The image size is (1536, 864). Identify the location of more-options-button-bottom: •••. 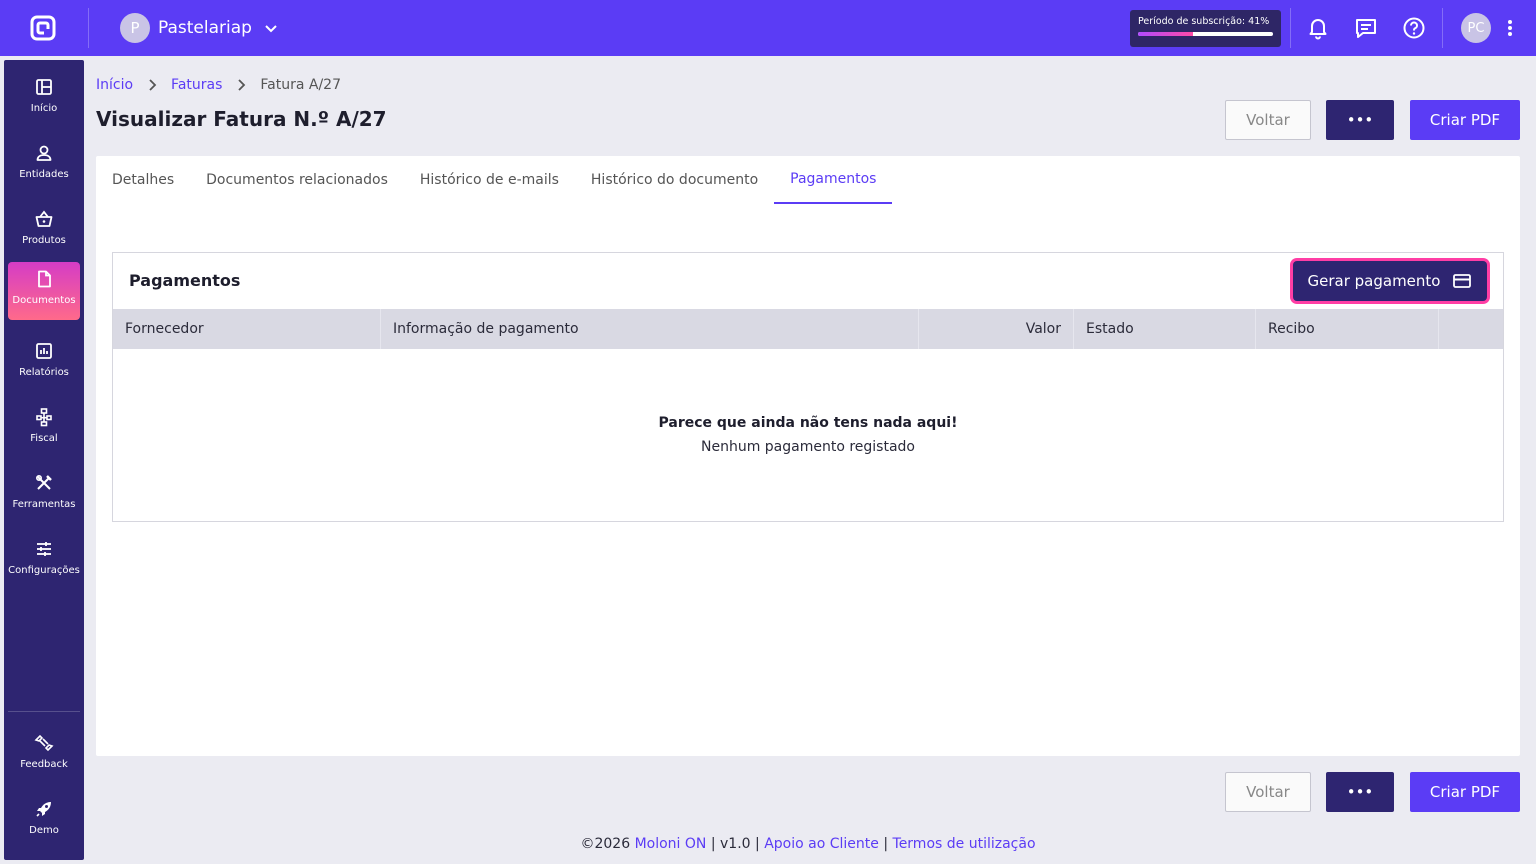
(1360, 792).